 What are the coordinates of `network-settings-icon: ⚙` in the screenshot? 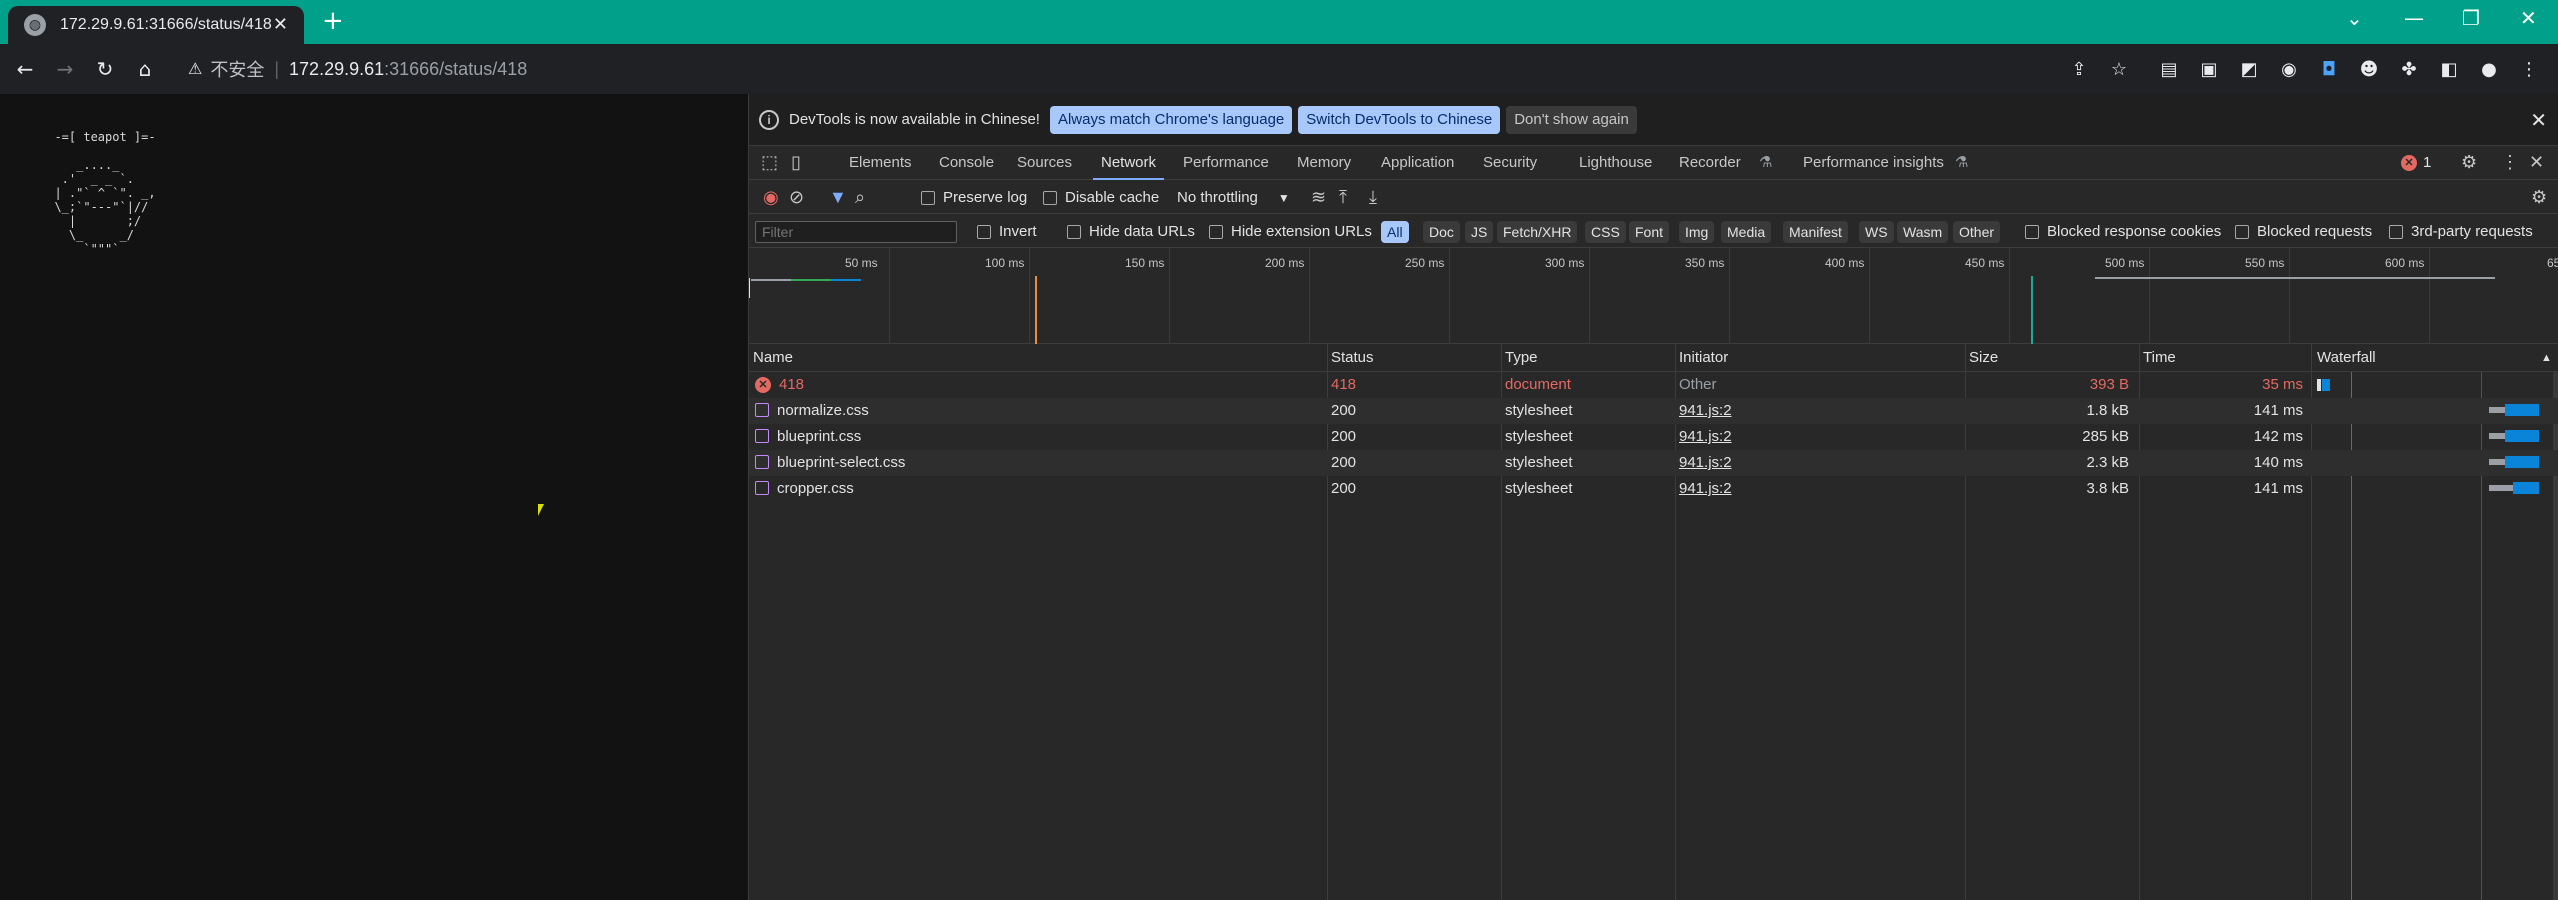 It's located at (2539, 197).